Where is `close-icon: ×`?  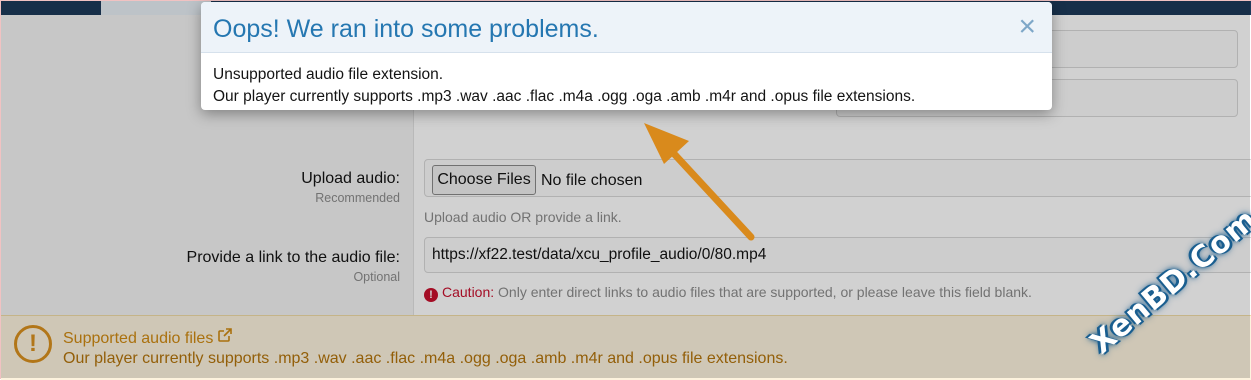
close-icon: × is located at coordinates (1027, 27).